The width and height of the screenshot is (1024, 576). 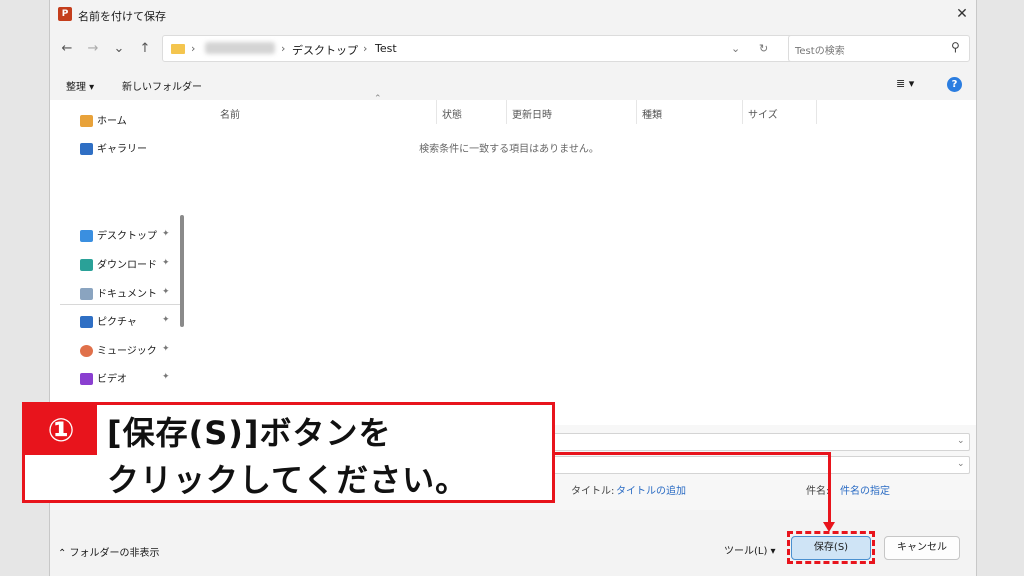 What do you see at coordinates (249, 433) in the screenshot?
I see `instruction-line-1: [保存(S)]ボタンを` at bounding box center [249, 433].